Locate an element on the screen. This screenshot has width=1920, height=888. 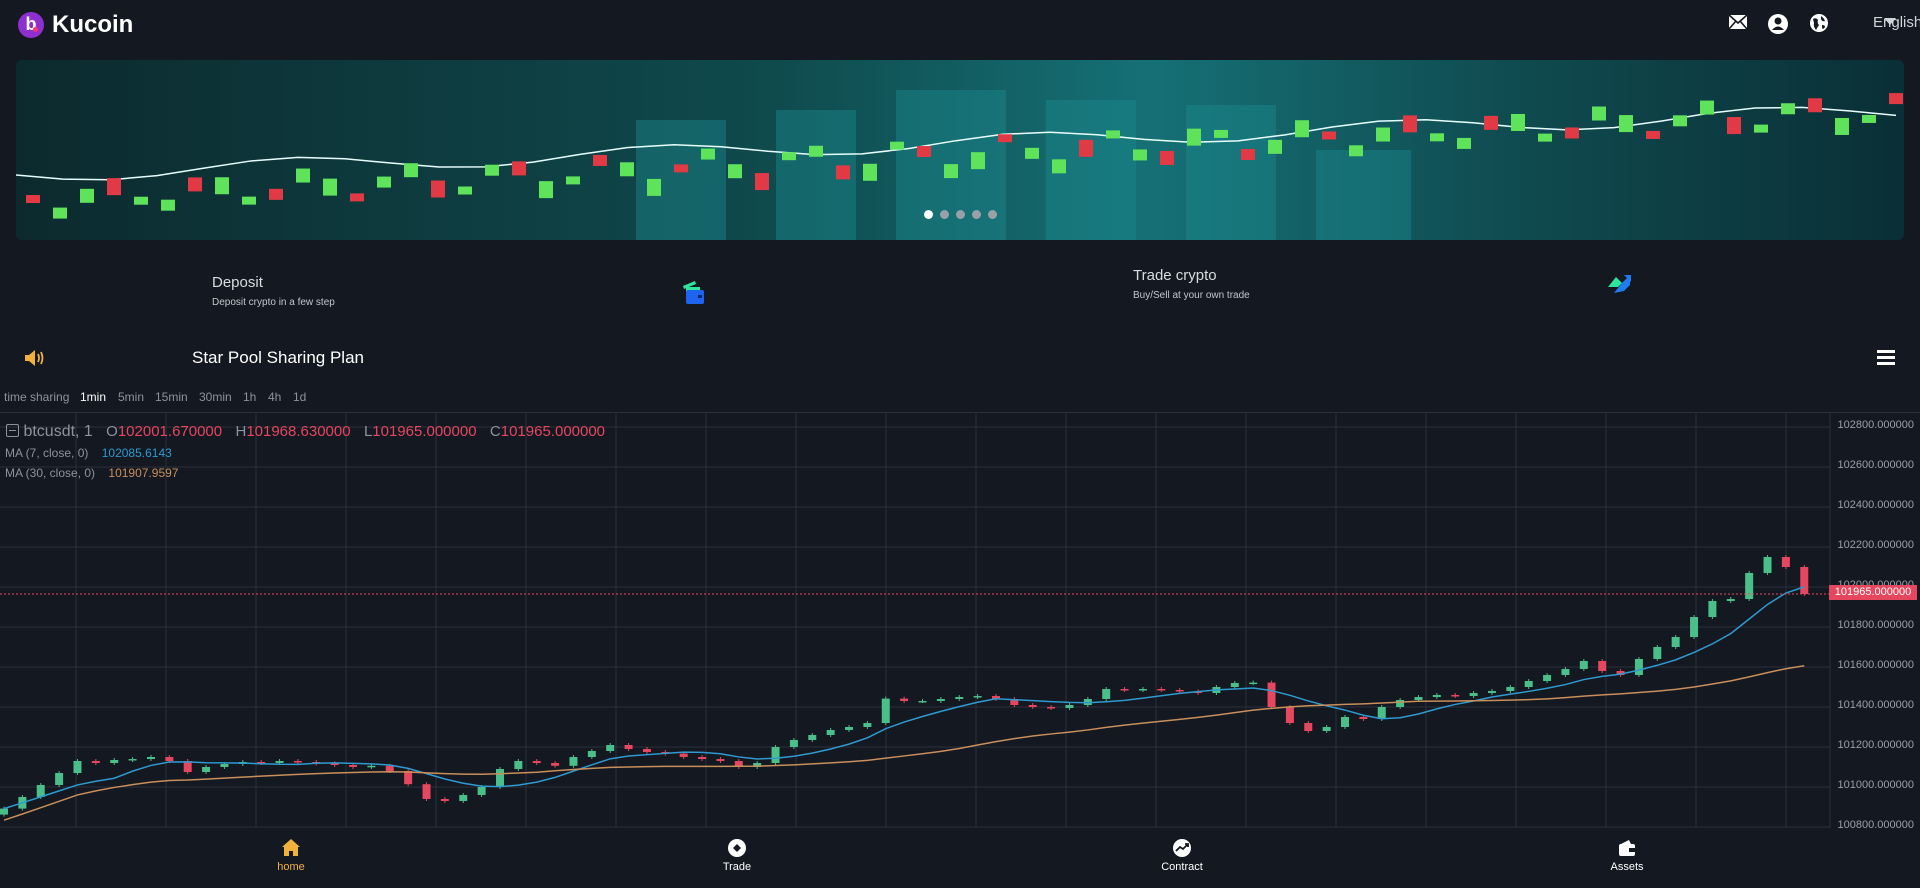
ma7-value: 102085.6143 is located at coordinates (136, 453).